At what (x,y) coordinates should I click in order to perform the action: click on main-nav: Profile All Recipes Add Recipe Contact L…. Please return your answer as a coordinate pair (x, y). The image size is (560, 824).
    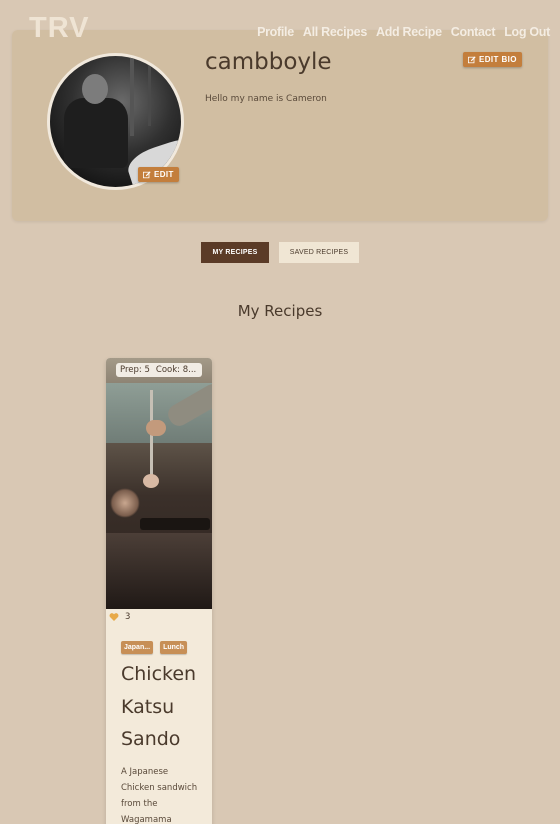
    Looking at the image, I should click on (403, 32).